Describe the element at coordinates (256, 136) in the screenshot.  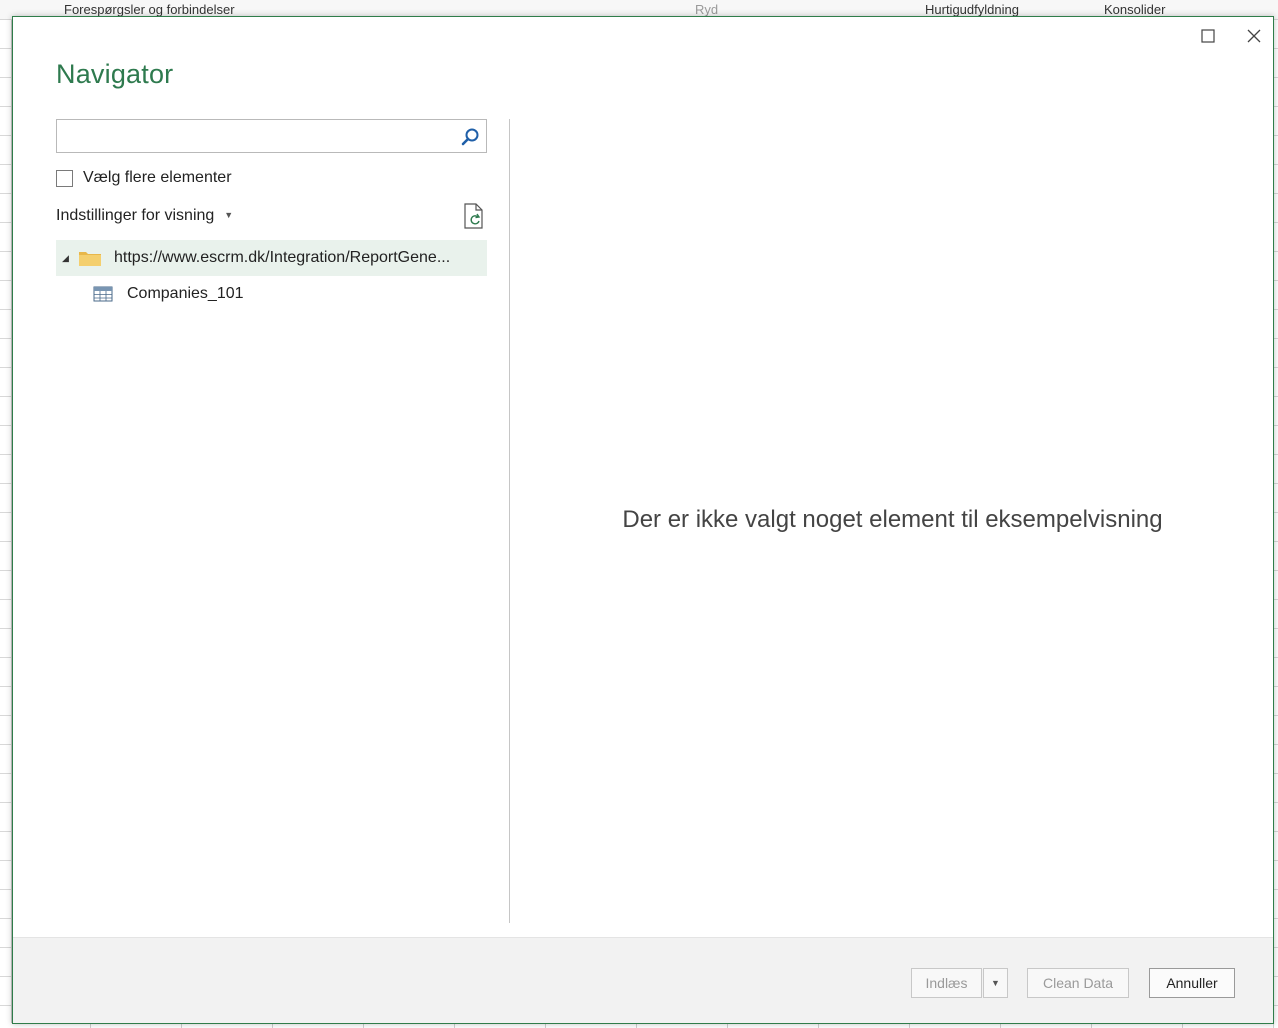
I see `search-input` at that location.